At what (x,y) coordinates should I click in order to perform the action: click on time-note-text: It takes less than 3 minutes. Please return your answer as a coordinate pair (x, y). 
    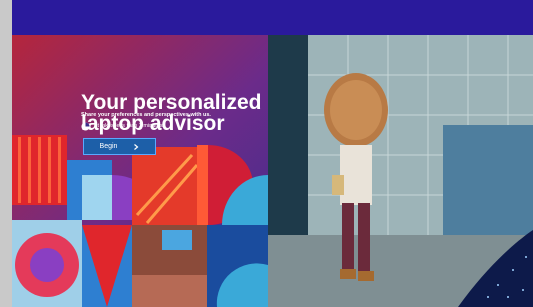
    Looking at the image, I should click on (129, 126).